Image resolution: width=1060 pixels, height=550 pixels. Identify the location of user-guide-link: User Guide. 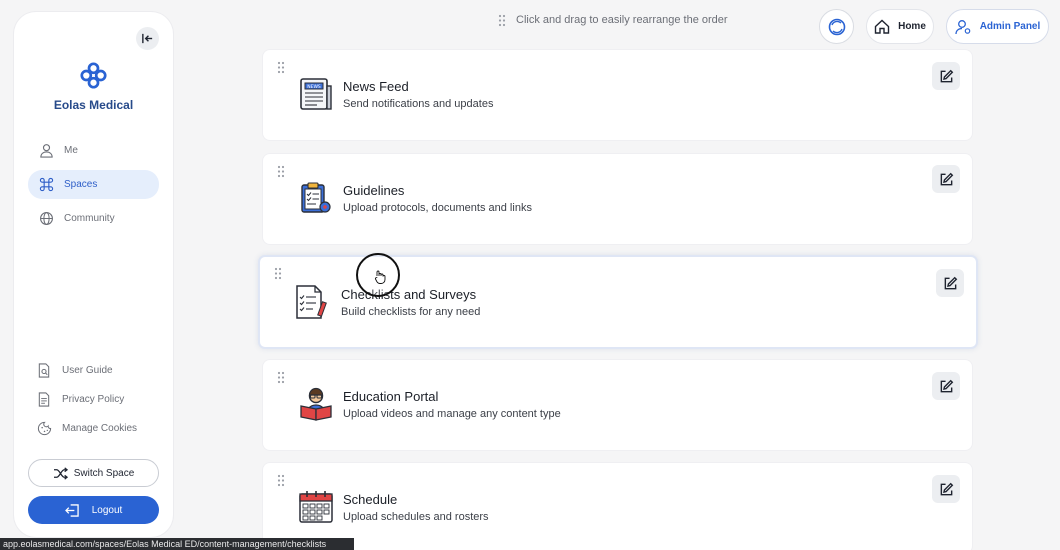
(74, 370).